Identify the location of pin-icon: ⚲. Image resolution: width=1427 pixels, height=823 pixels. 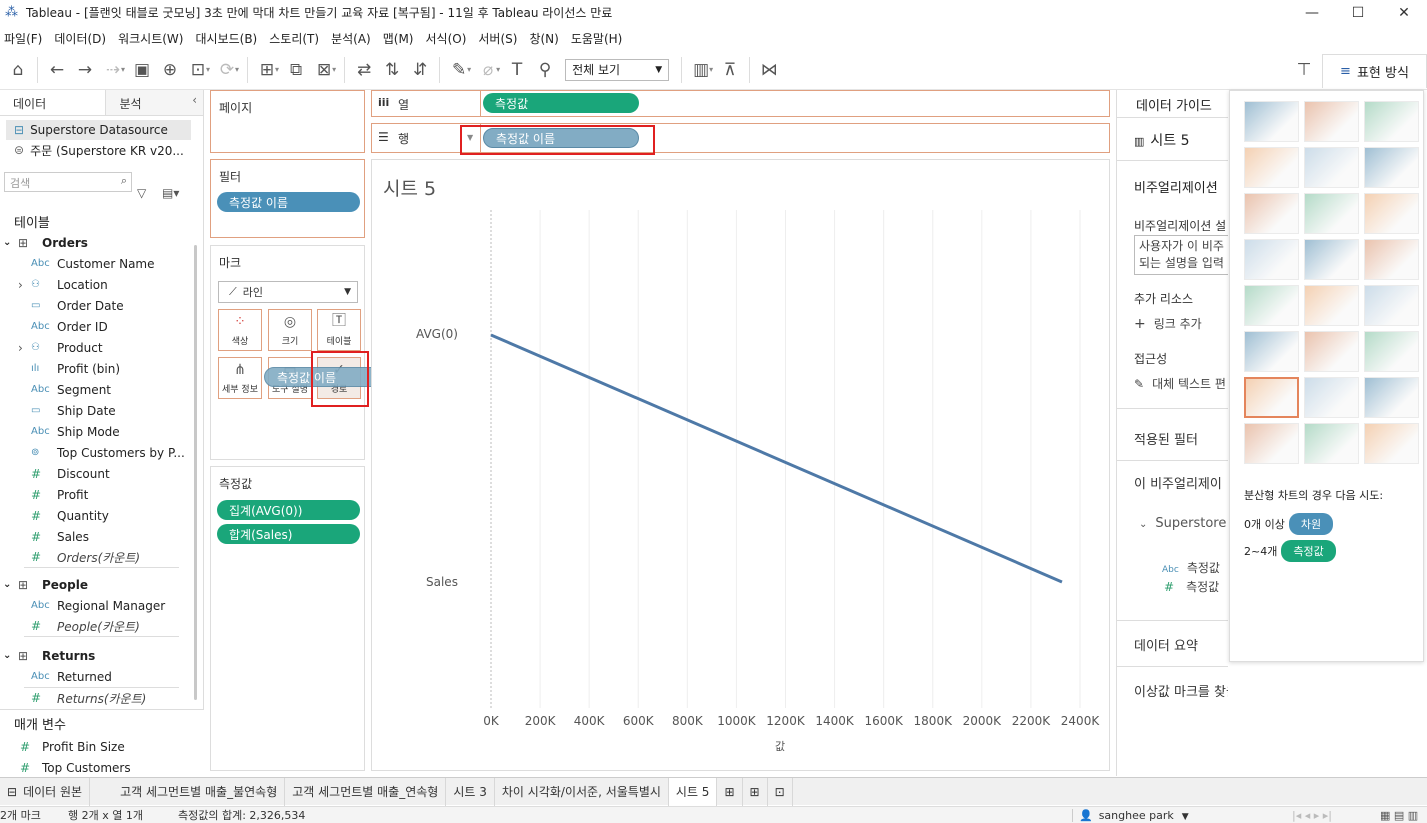
(545, 70).